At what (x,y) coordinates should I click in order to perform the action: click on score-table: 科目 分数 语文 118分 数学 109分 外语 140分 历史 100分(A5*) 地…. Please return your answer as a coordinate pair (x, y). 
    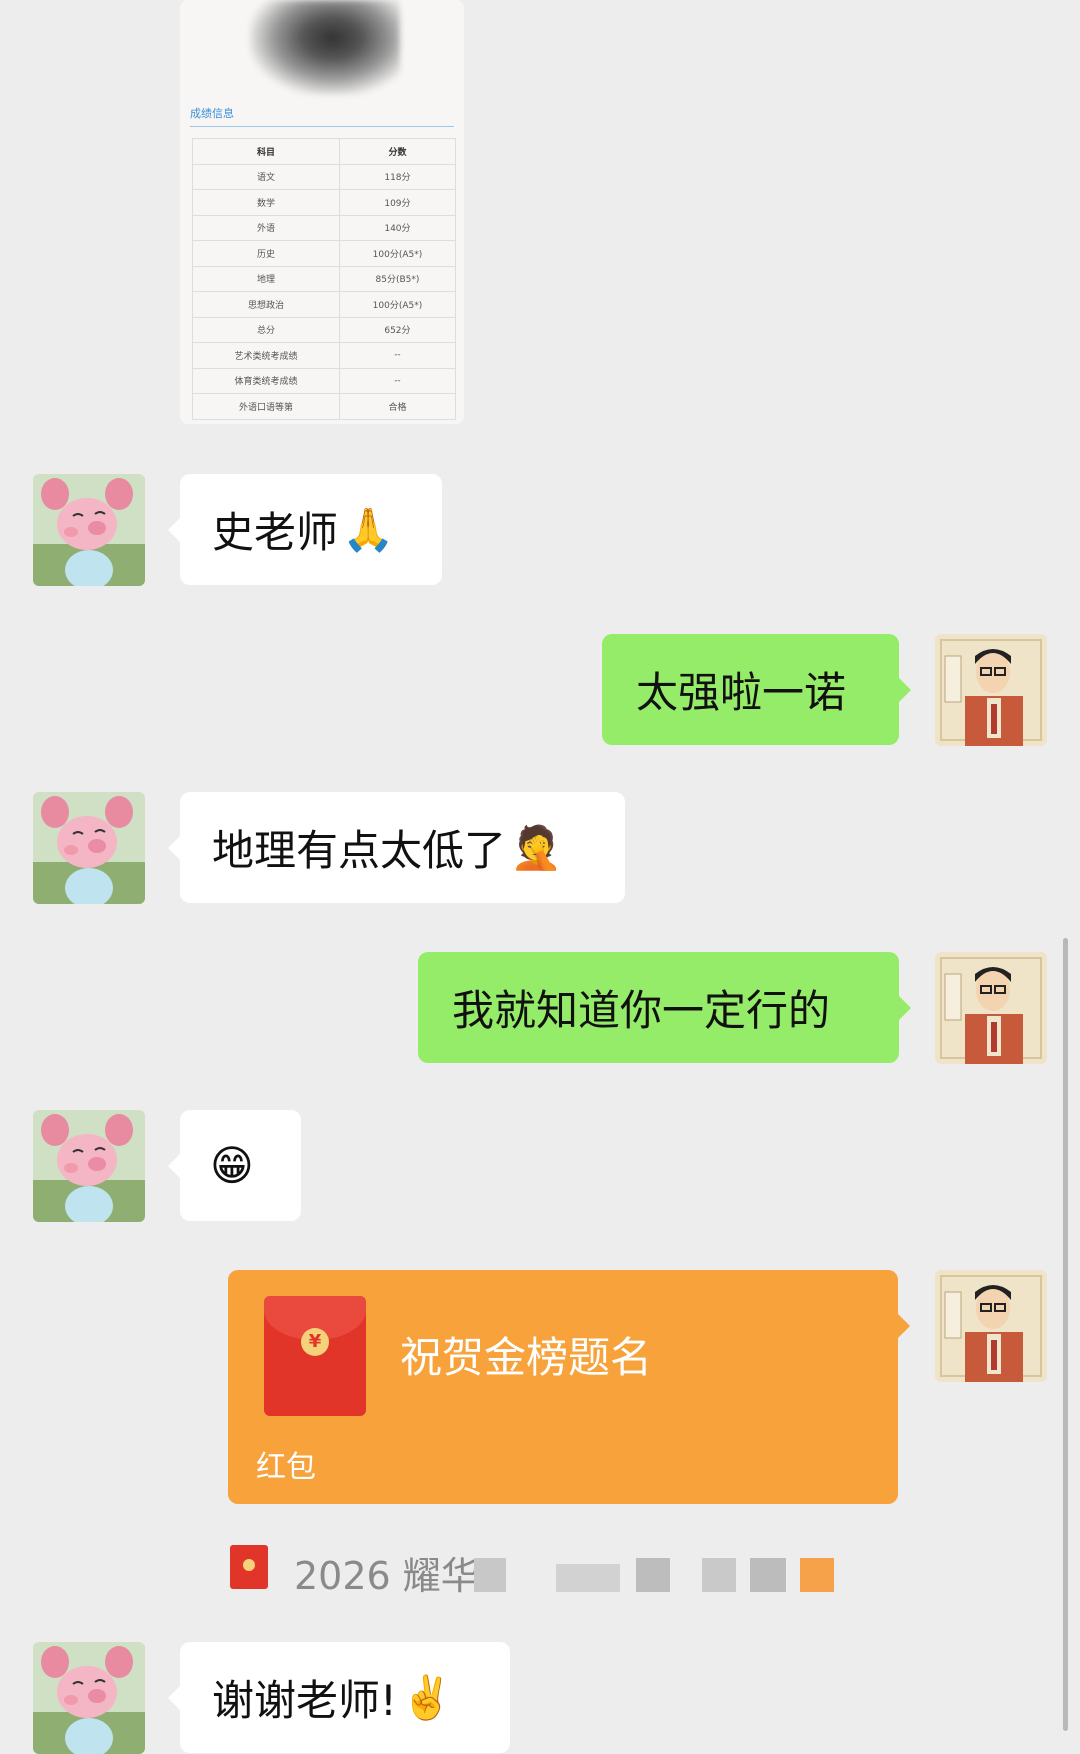
    Looking at the image, I should click on (324, 279).